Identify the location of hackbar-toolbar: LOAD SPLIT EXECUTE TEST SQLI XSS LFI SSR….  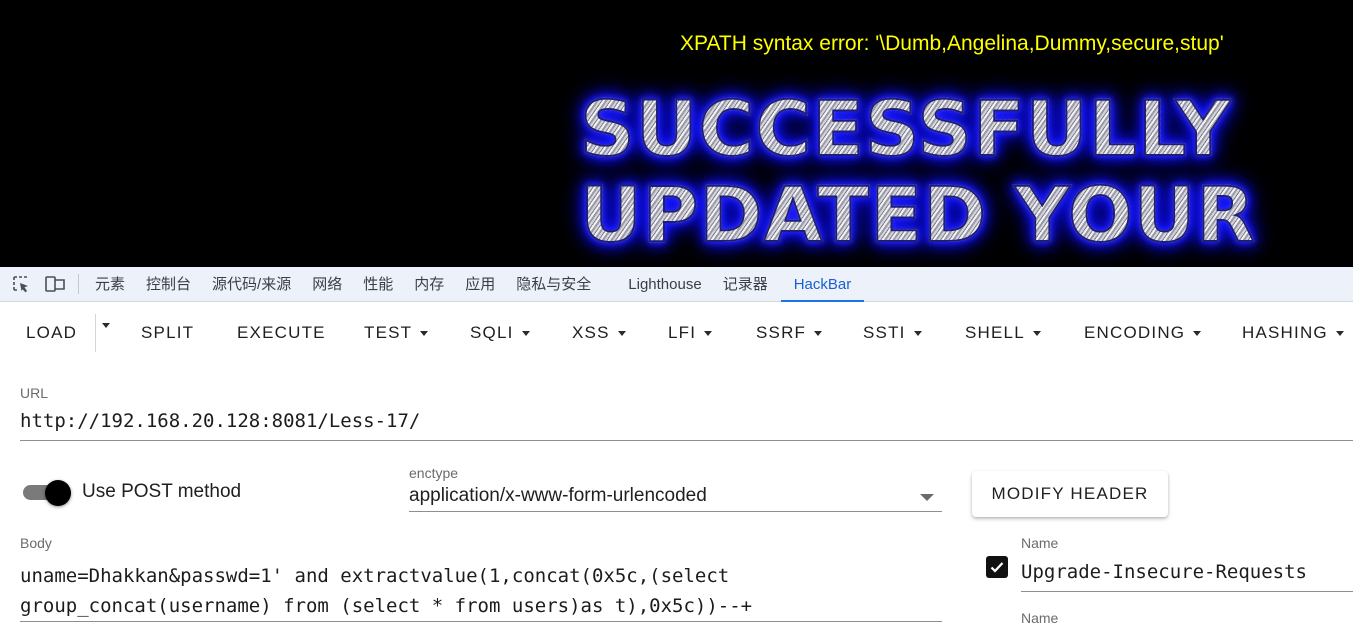
(676, 333).